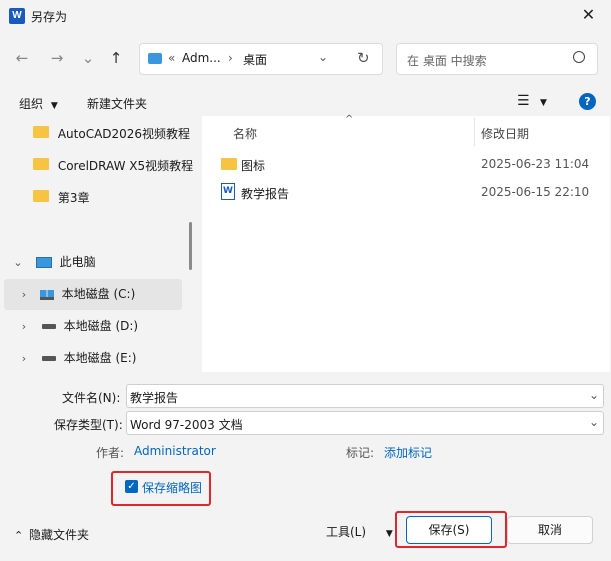  Describe the element at coordinates (365, 423) in the screenshot. I see `save-type-select: Word 97-2003 文档 ⌄` at that location.